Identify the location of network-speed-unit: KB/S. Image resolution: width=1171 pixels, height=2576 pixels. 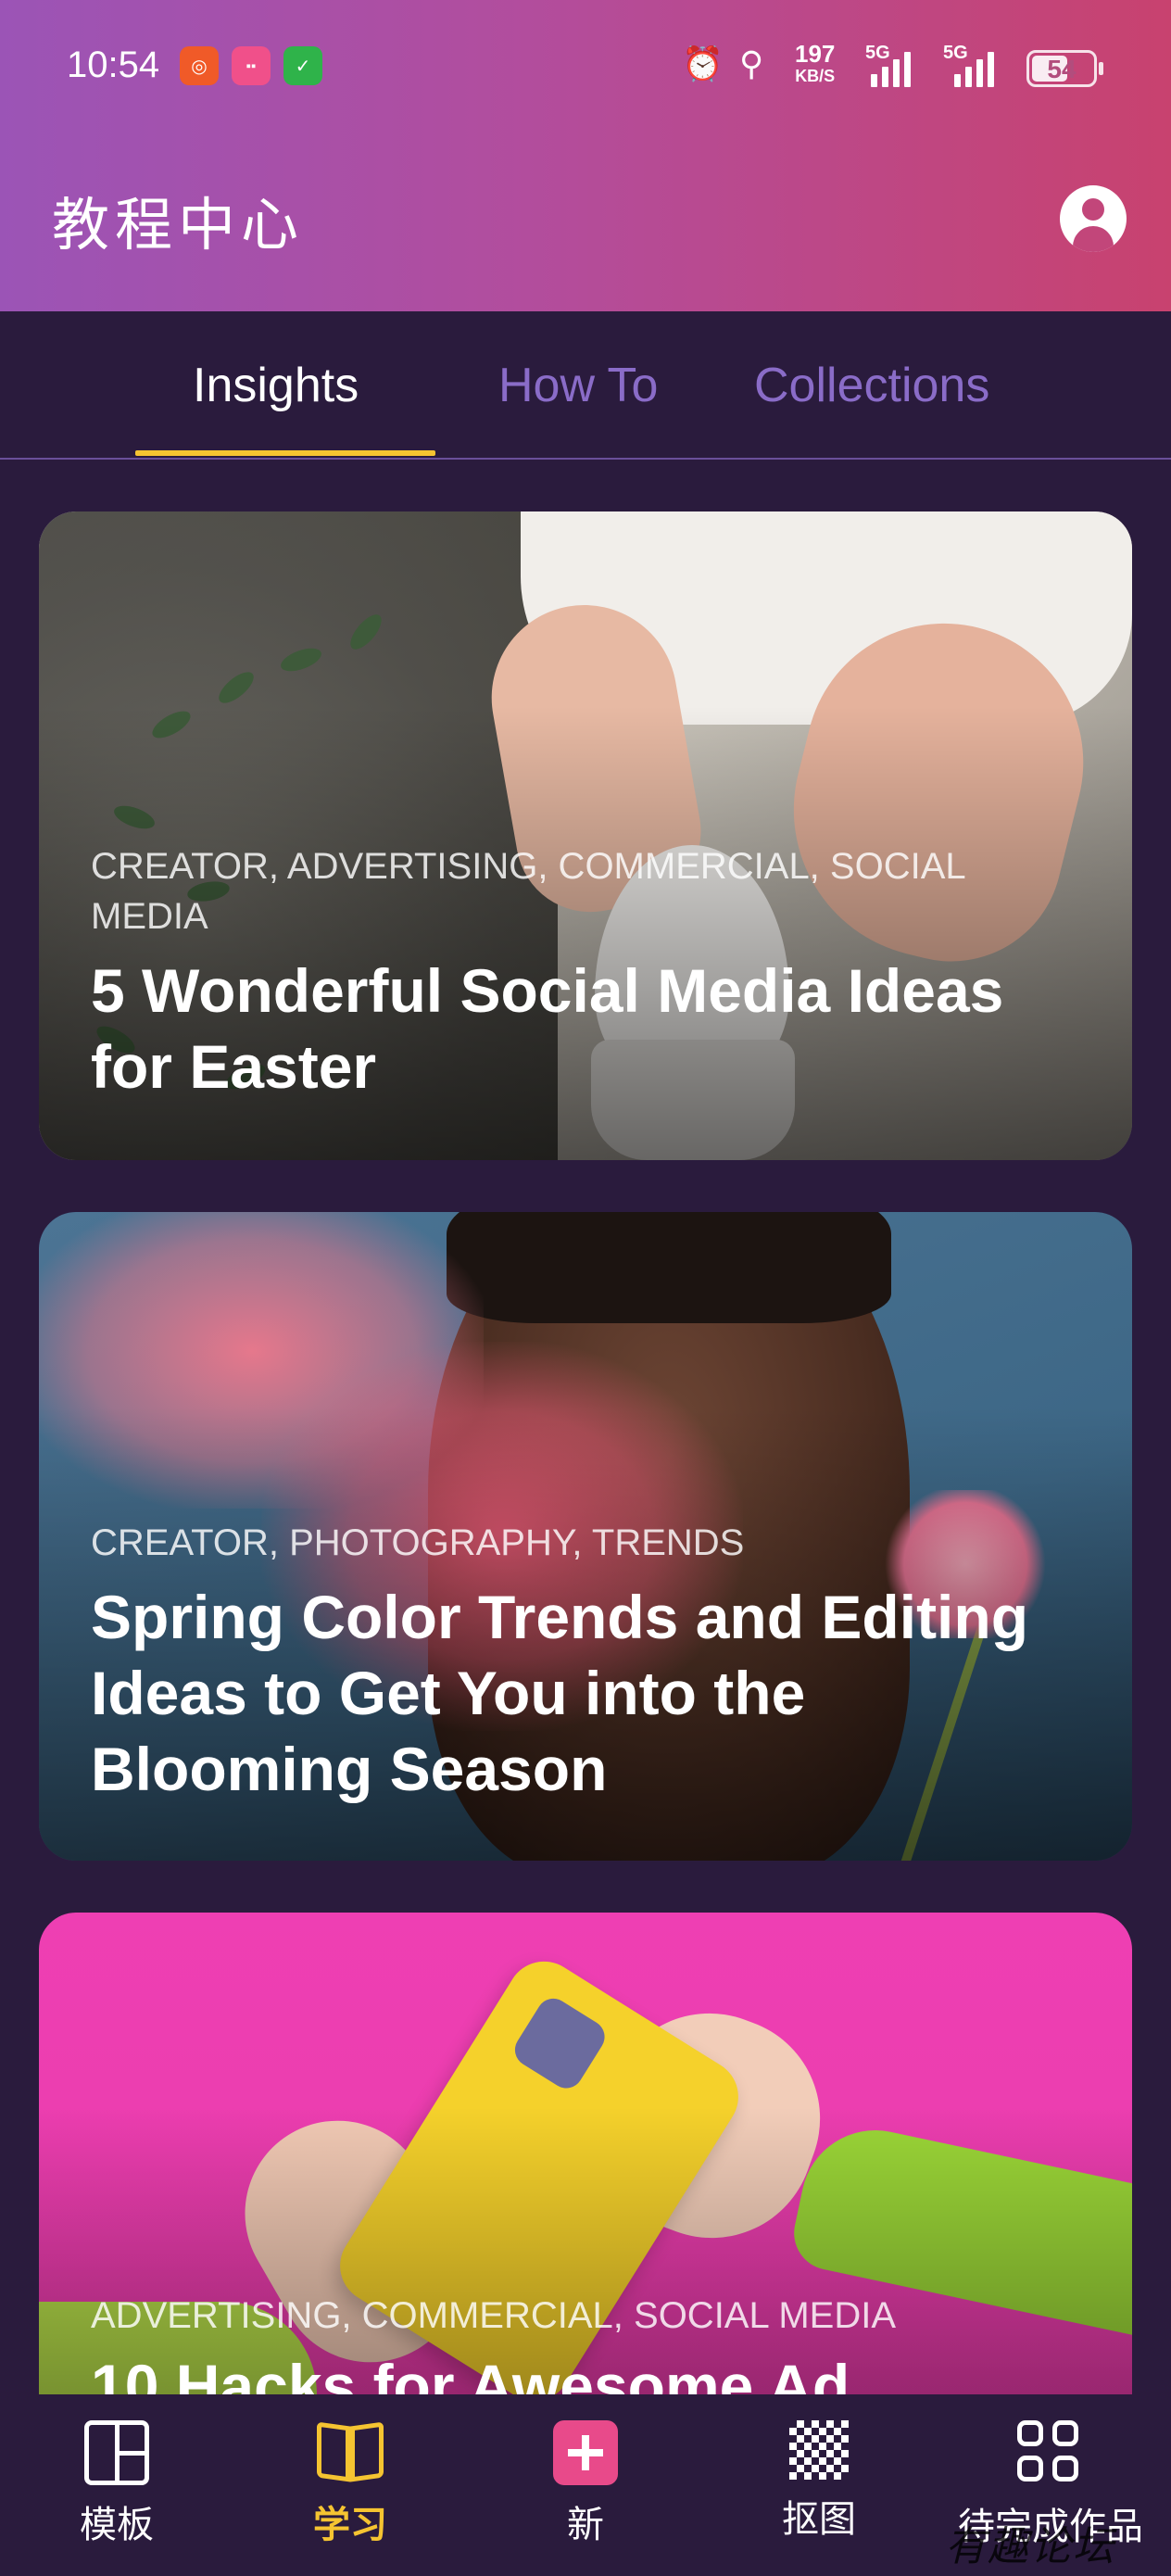
(816, 76).